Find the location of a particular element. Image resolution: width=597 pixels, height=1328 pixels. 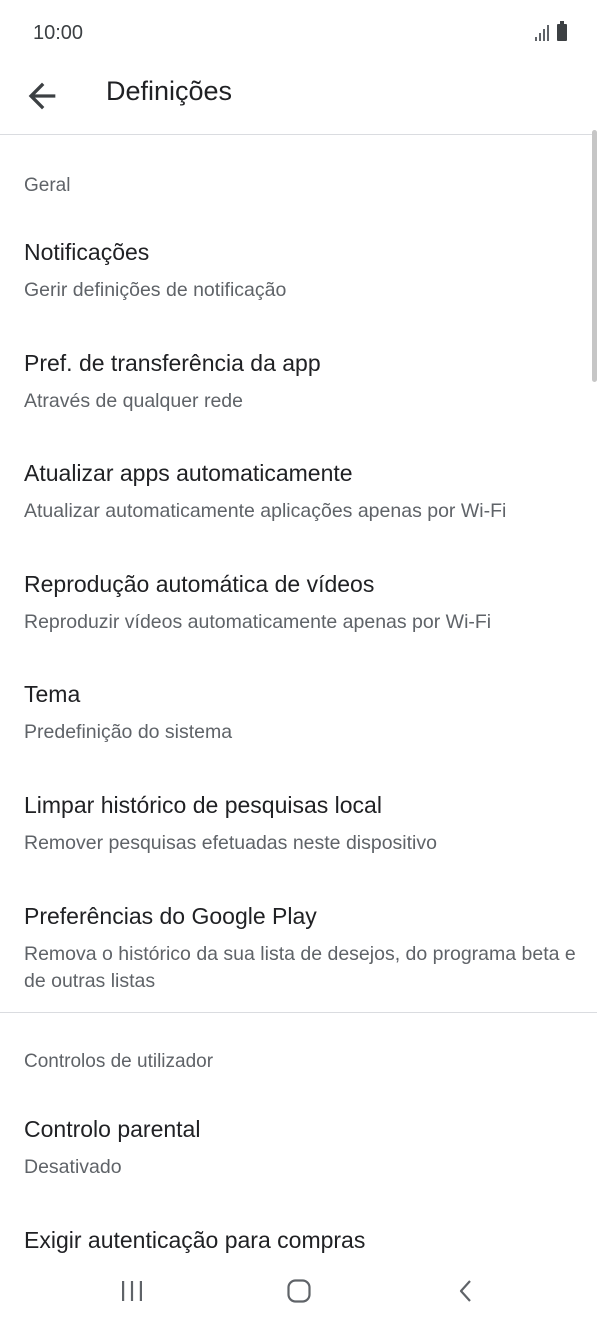

nav-home-button is located at coordinates (299, 1291).